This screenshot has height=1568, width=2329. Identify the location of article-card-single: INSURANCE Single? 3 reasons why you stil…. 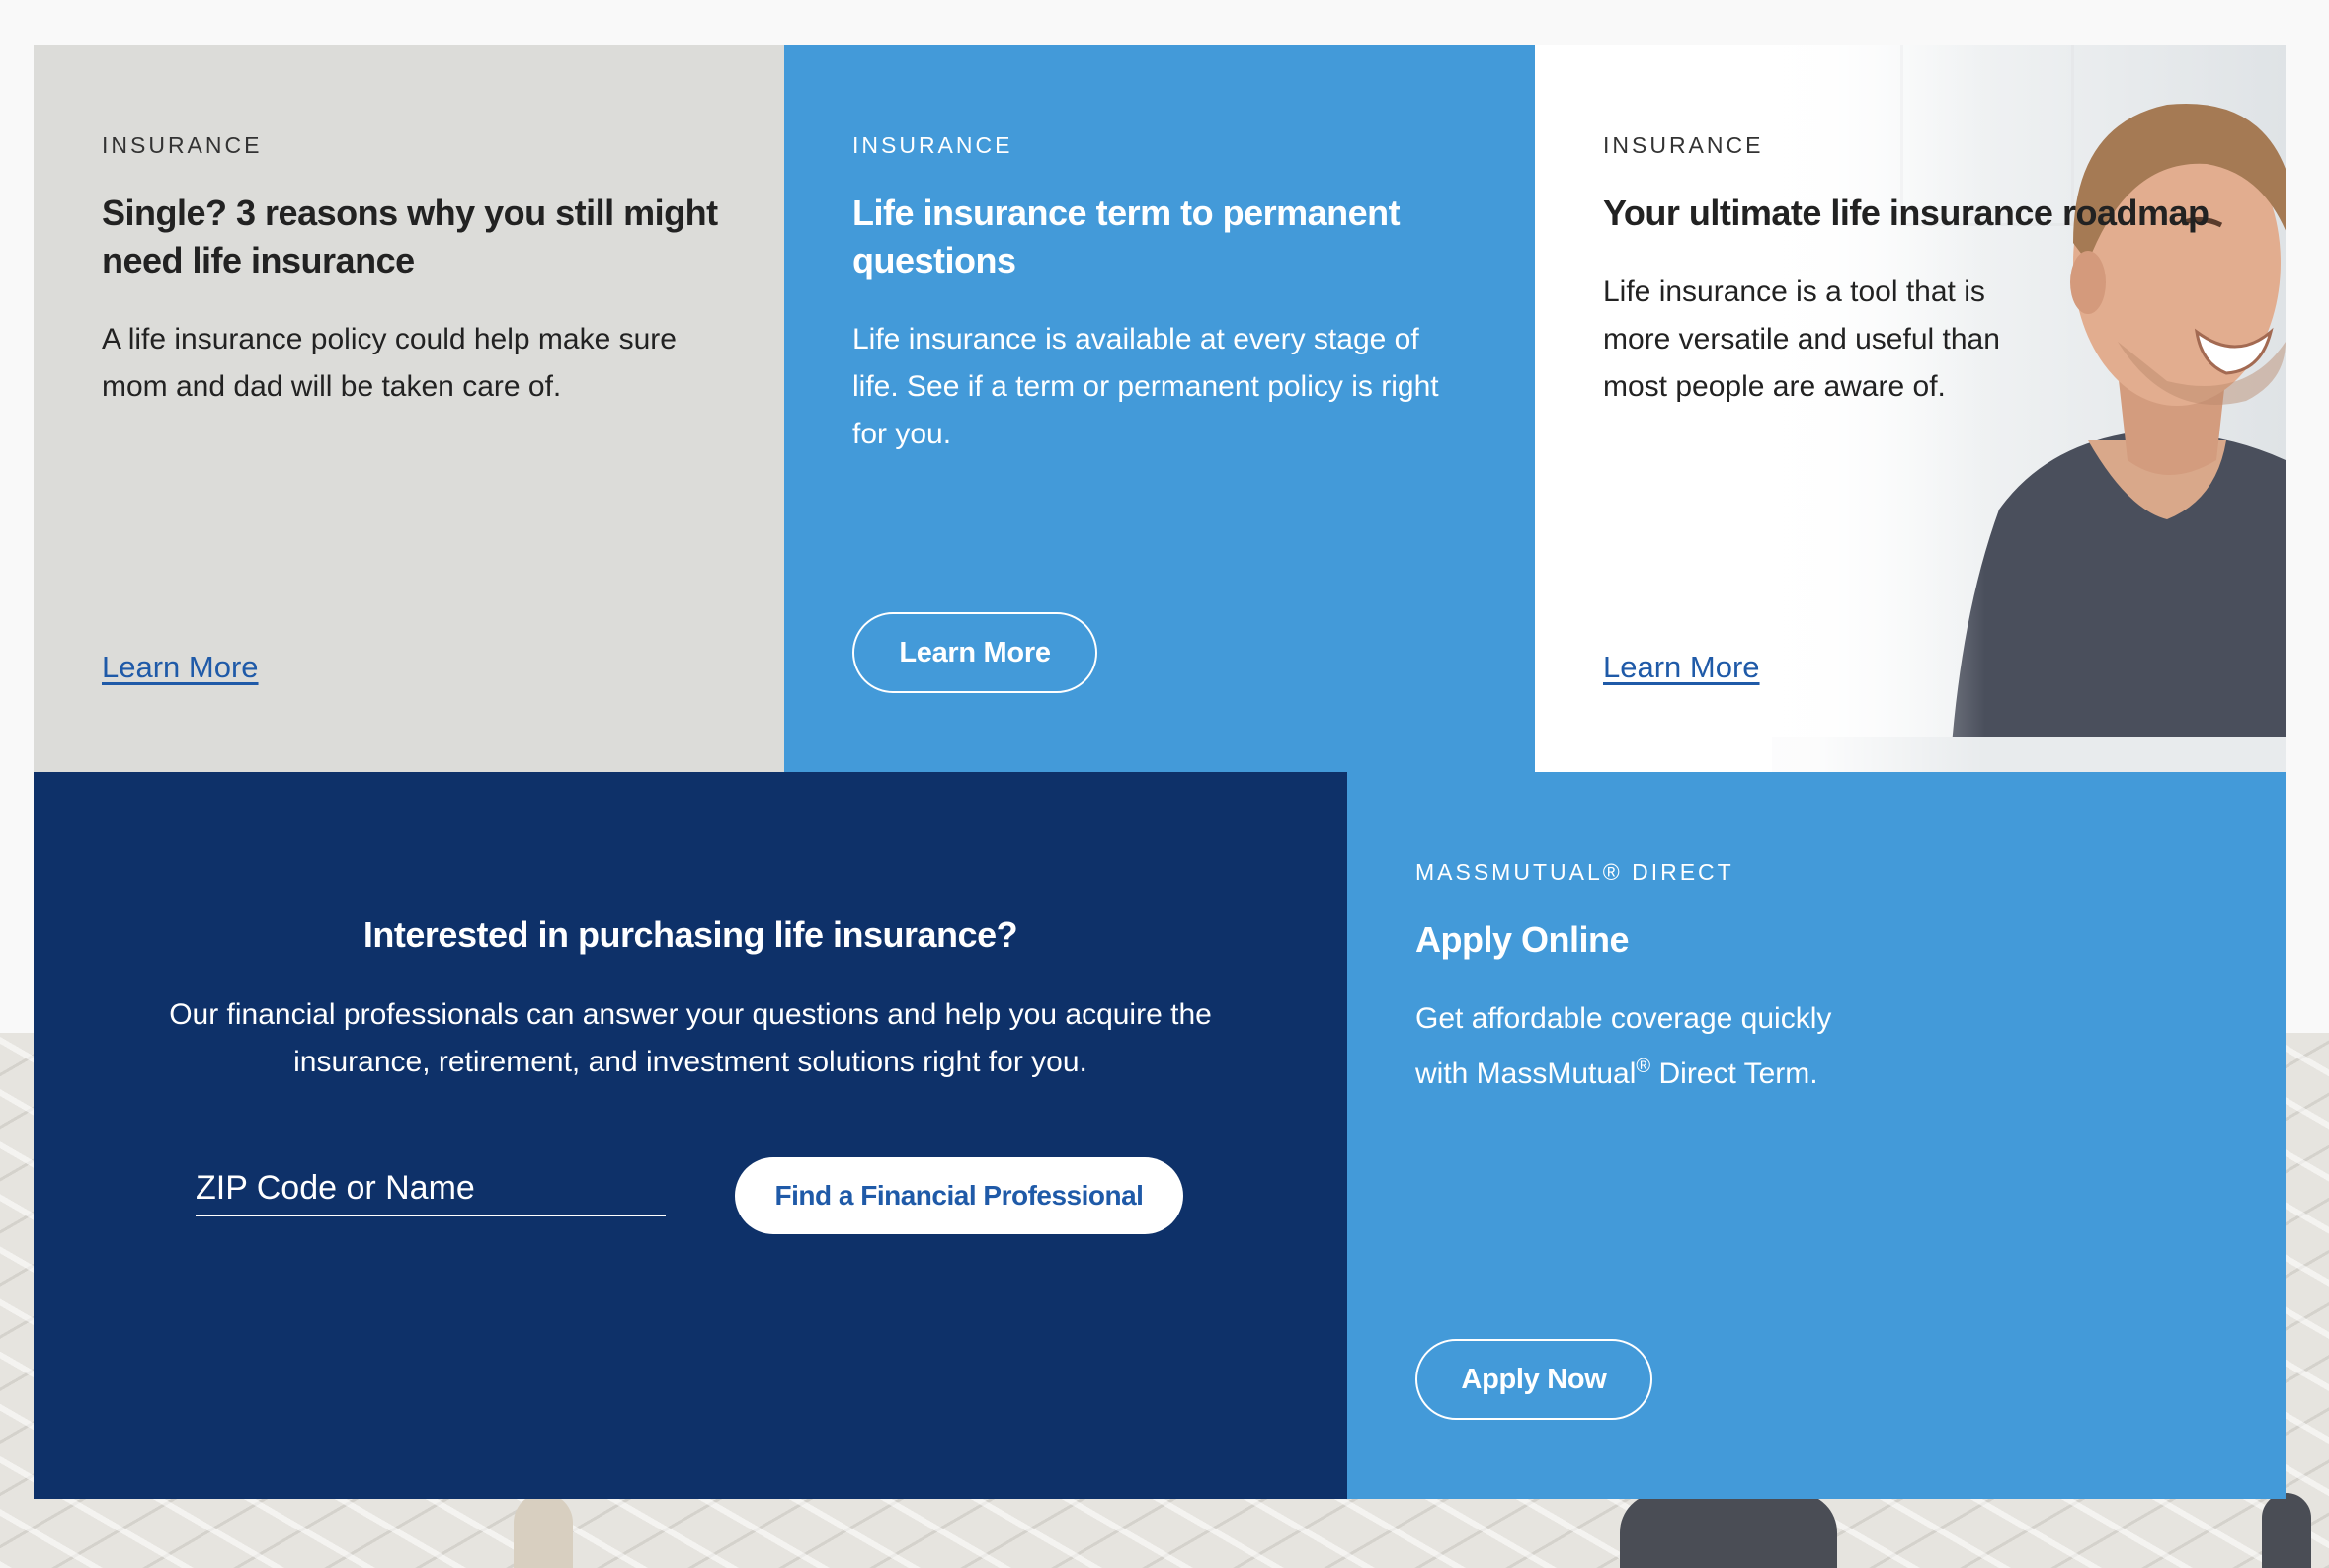
(409, 408).